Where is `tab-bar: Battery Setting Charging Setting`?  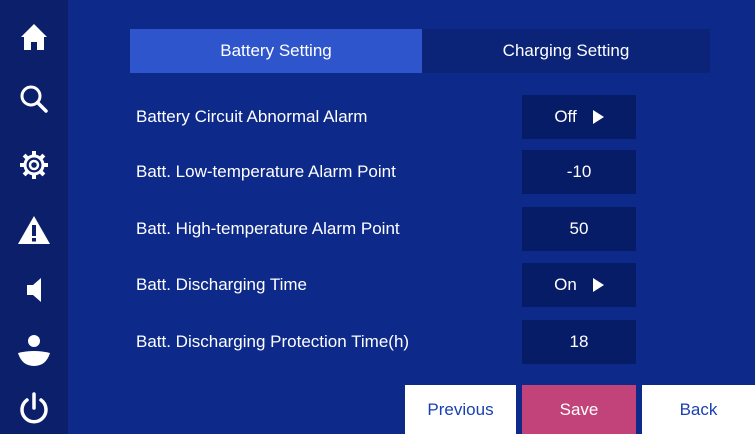 tab-bar: Battery Setting Charging Setting is located at coordinates (420, 51).